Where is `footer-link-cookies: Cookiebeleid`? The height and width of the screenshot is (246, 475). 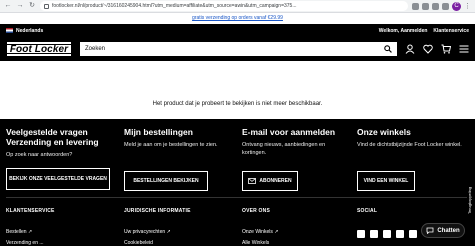
footer-link-cookies: Cookiebeleid is located at coordinates (138, 243).